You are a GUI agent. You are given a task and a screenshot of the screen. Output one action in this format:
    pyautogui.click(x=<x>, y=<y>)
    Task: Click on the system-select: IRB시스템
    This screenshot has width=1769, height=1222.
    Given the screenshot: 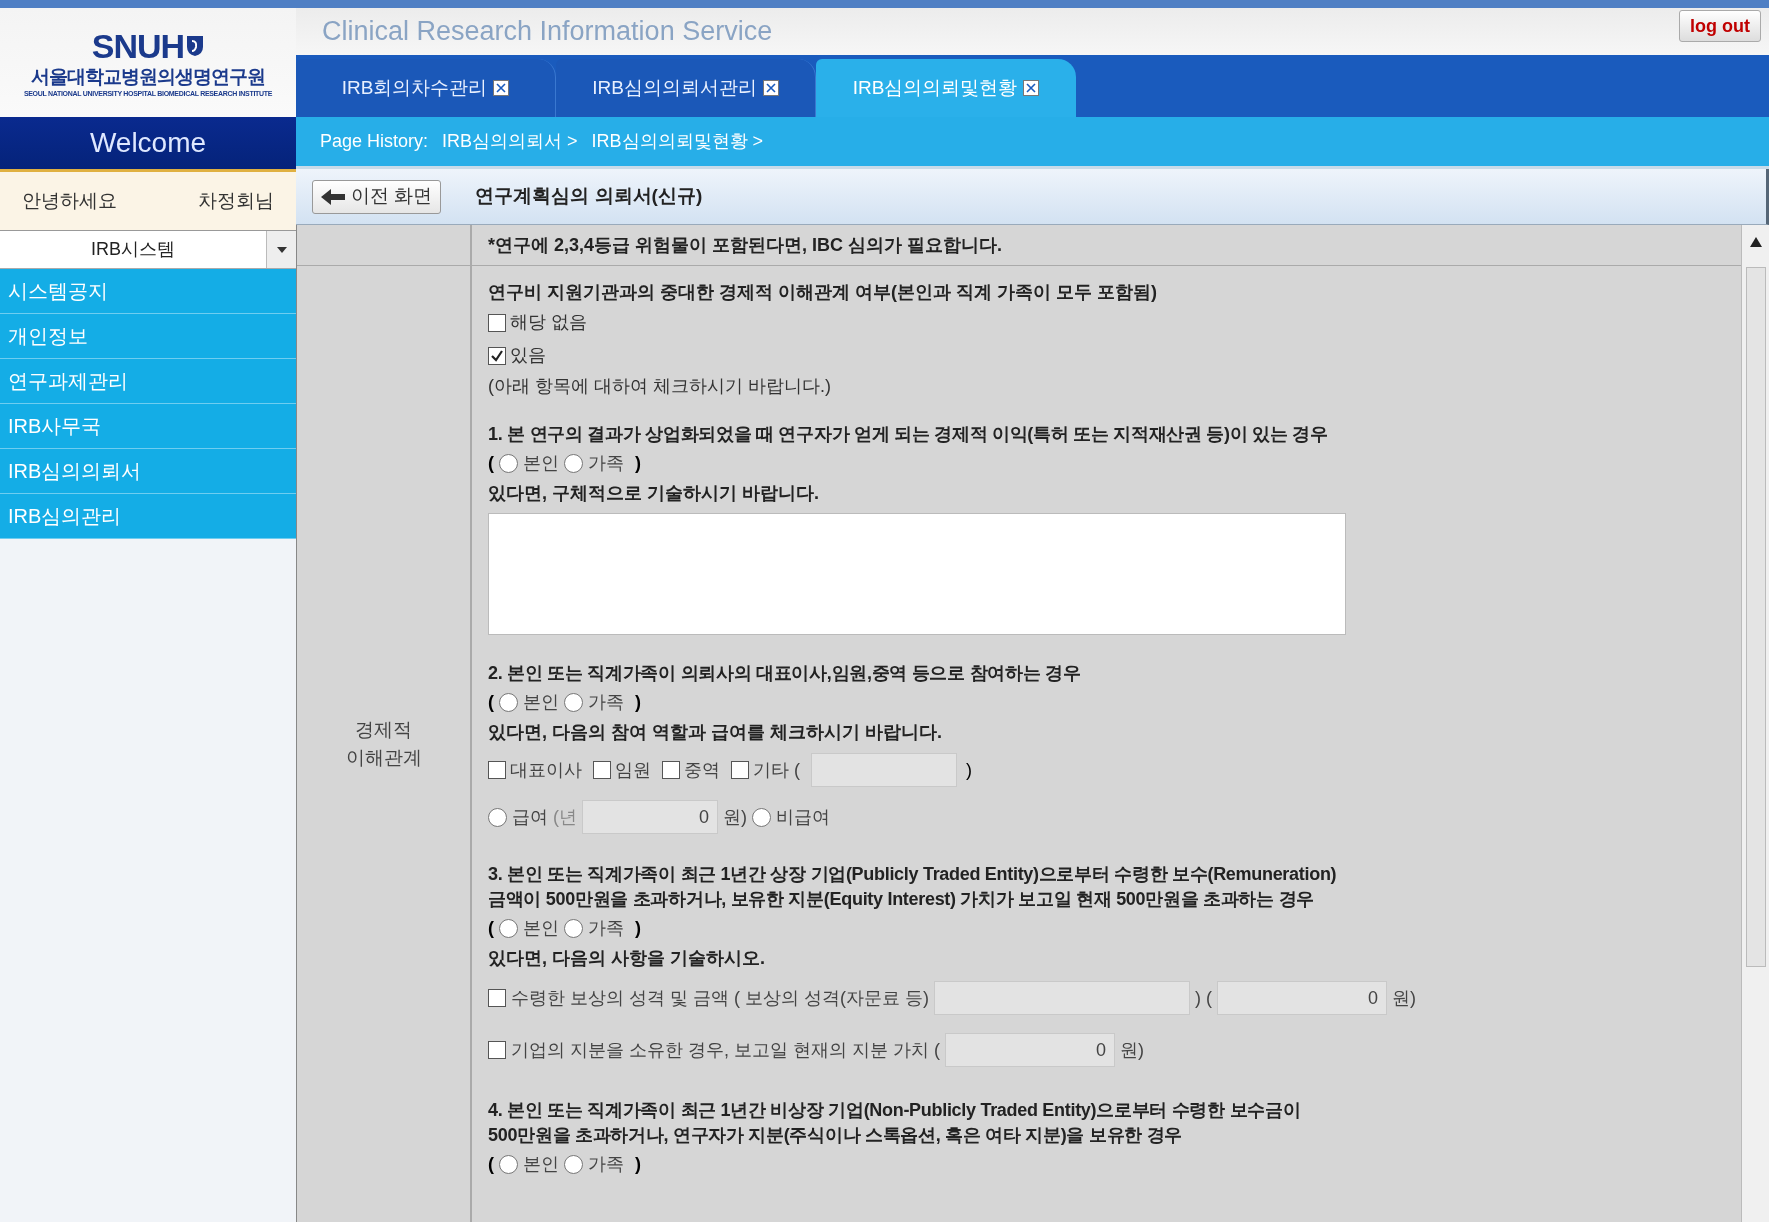 What is the action you would take?
    pyautogui.click(x=148, y=250)
    